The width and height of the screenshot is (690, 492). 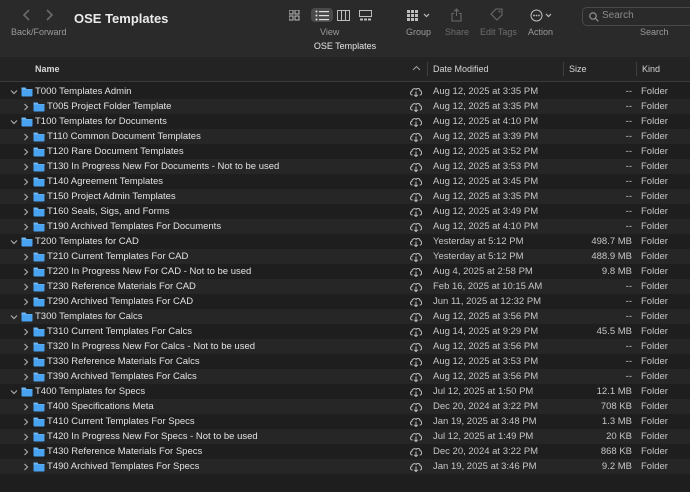 What do you see at coordinates (295, 15) in the screenshot?
I see `icon-view-icon` at bounding box center [295, 15].